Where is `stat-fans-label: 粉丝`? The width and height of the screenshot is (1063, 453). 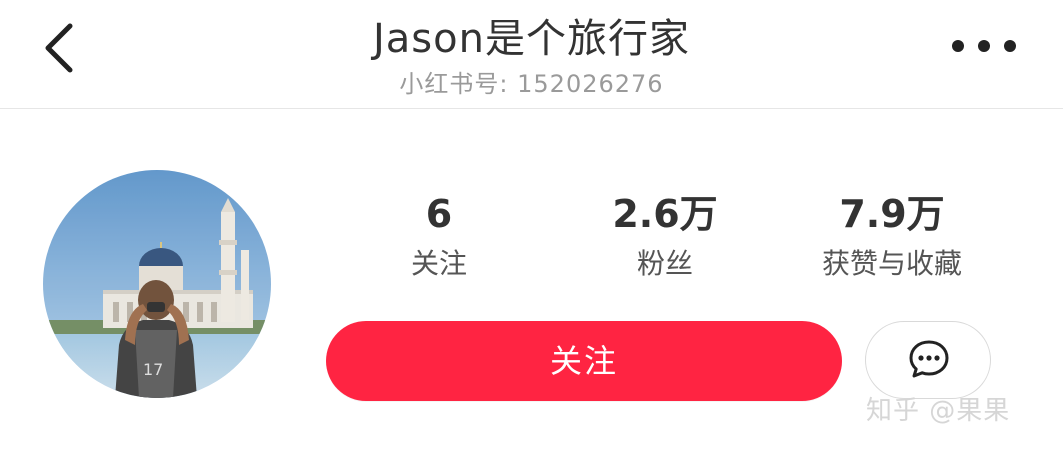 stat-fans-label: 粉丝 is located at coordinates (664, 263).